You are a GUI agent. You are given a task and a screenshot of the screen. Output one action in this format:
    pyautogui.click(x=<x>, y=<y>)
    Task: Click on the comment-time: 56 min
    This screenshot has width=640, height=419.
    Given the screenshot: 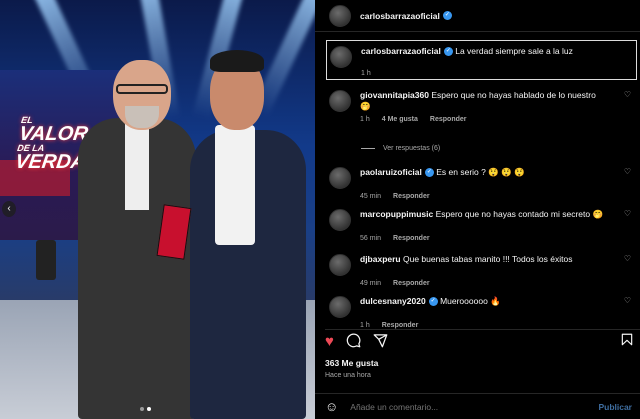 What is the action you would take?
    pyautogui.click(x=371, y=238)
    